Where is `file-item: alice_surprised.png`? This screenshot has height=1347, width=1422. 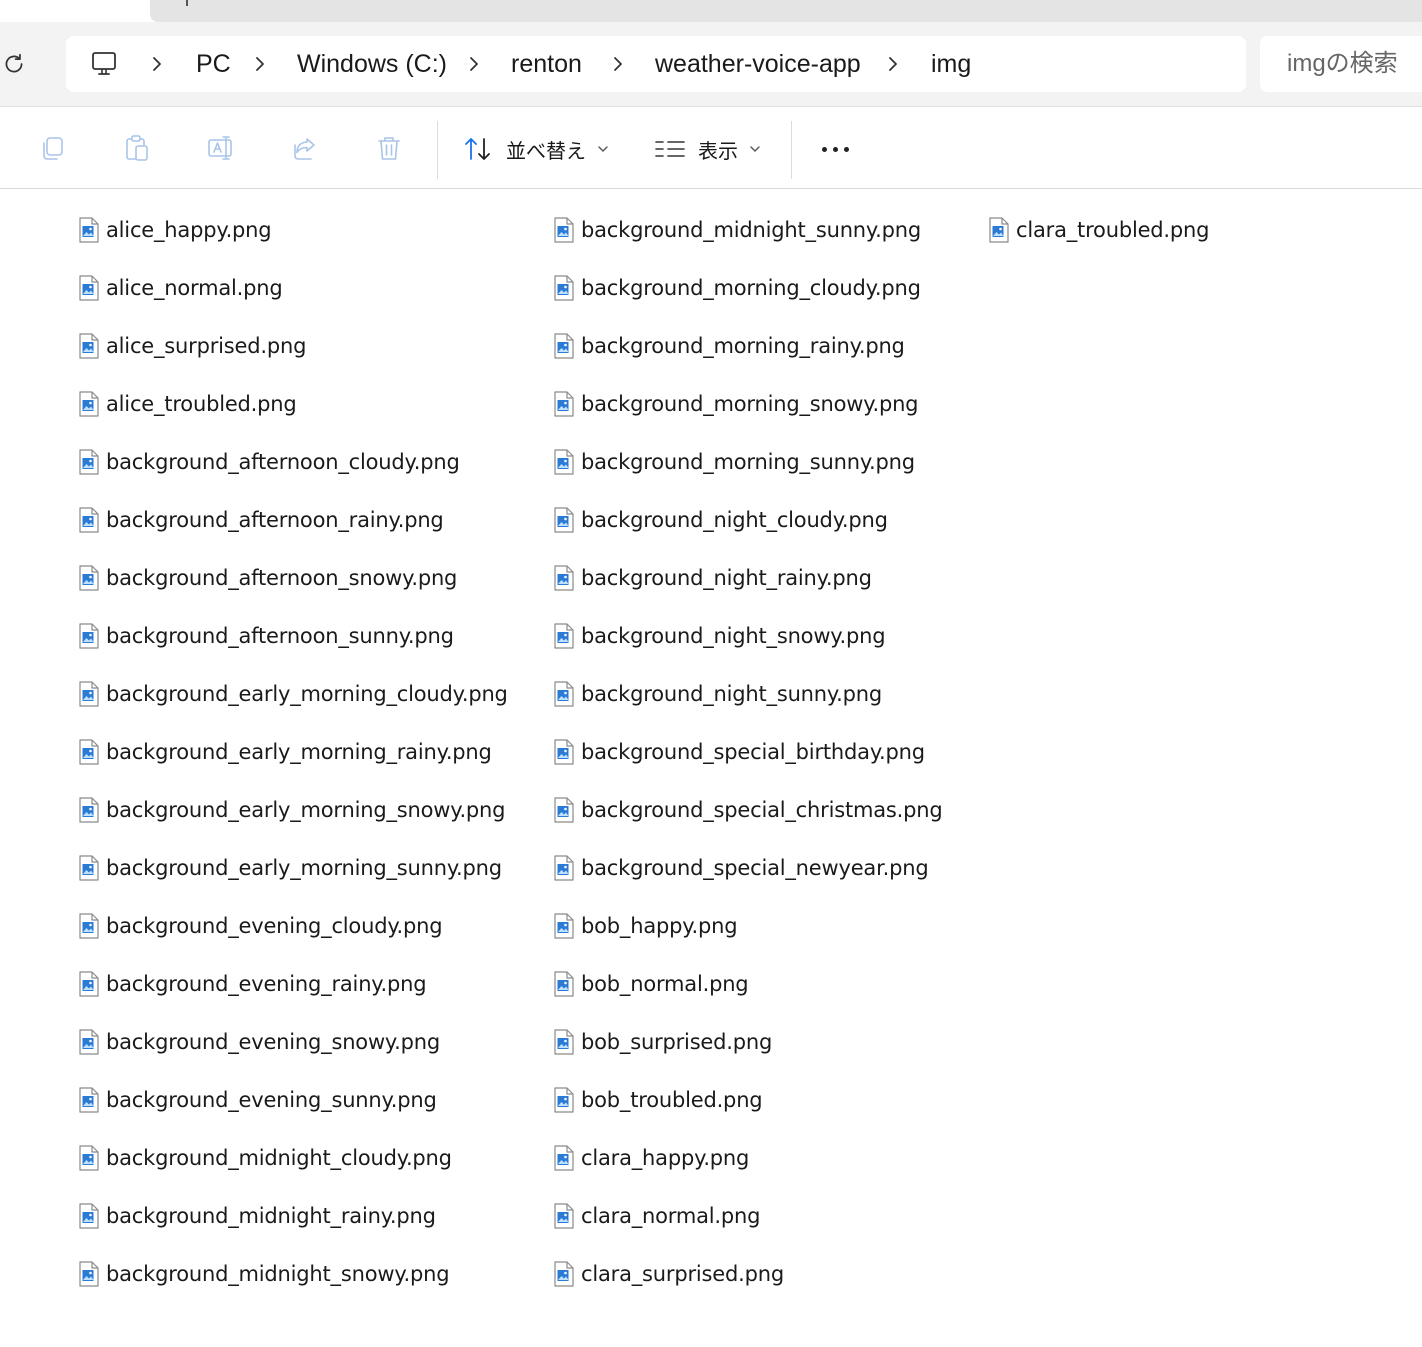 file-item: alice_surprised.png is located at coordinates (192, 346).